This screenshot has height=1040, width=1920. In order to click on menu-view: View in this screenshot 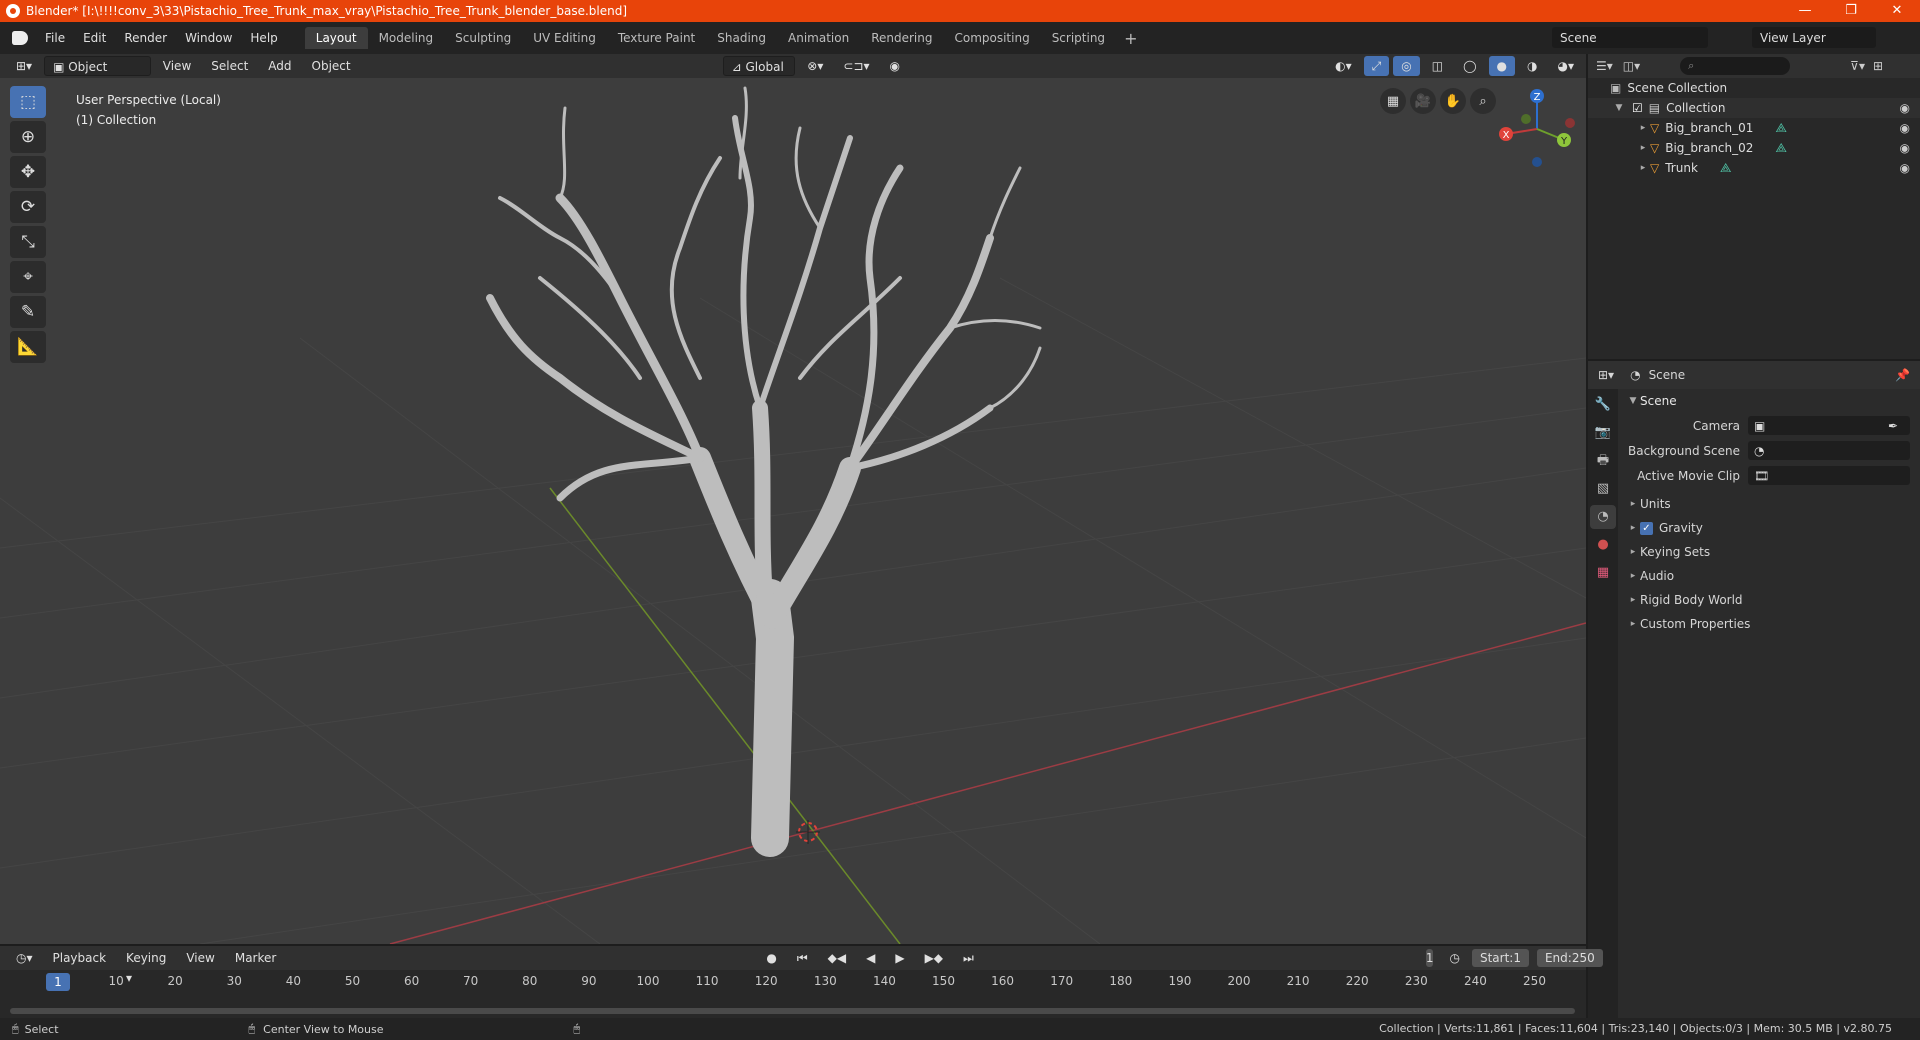, I will do `click(177, 66)`.